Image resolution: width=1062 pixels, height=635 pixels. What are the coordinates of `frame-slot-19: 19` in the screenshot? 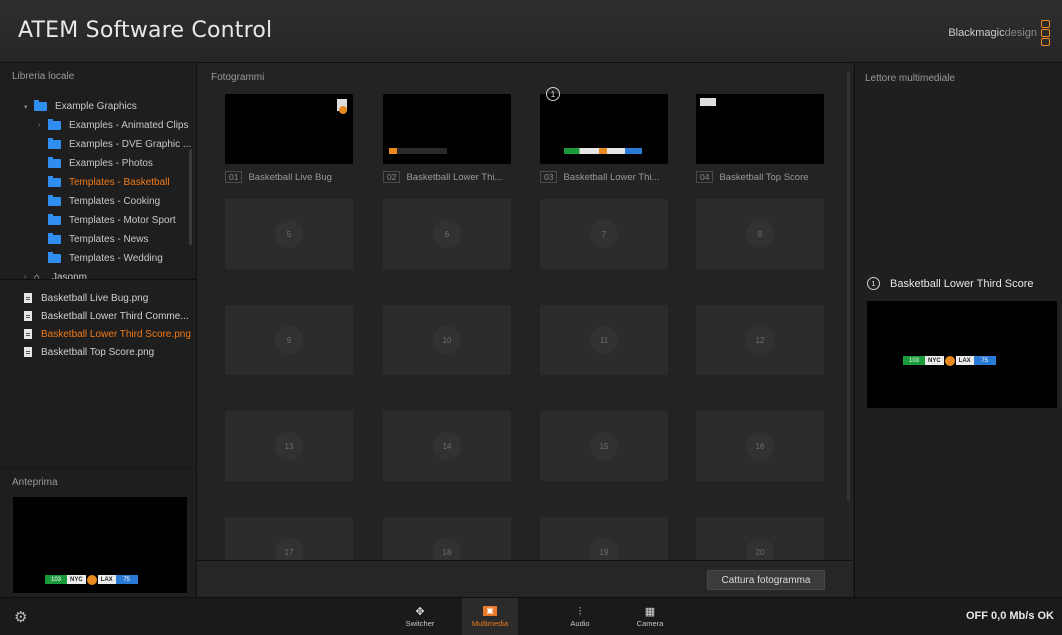 It's located at (604, 538).